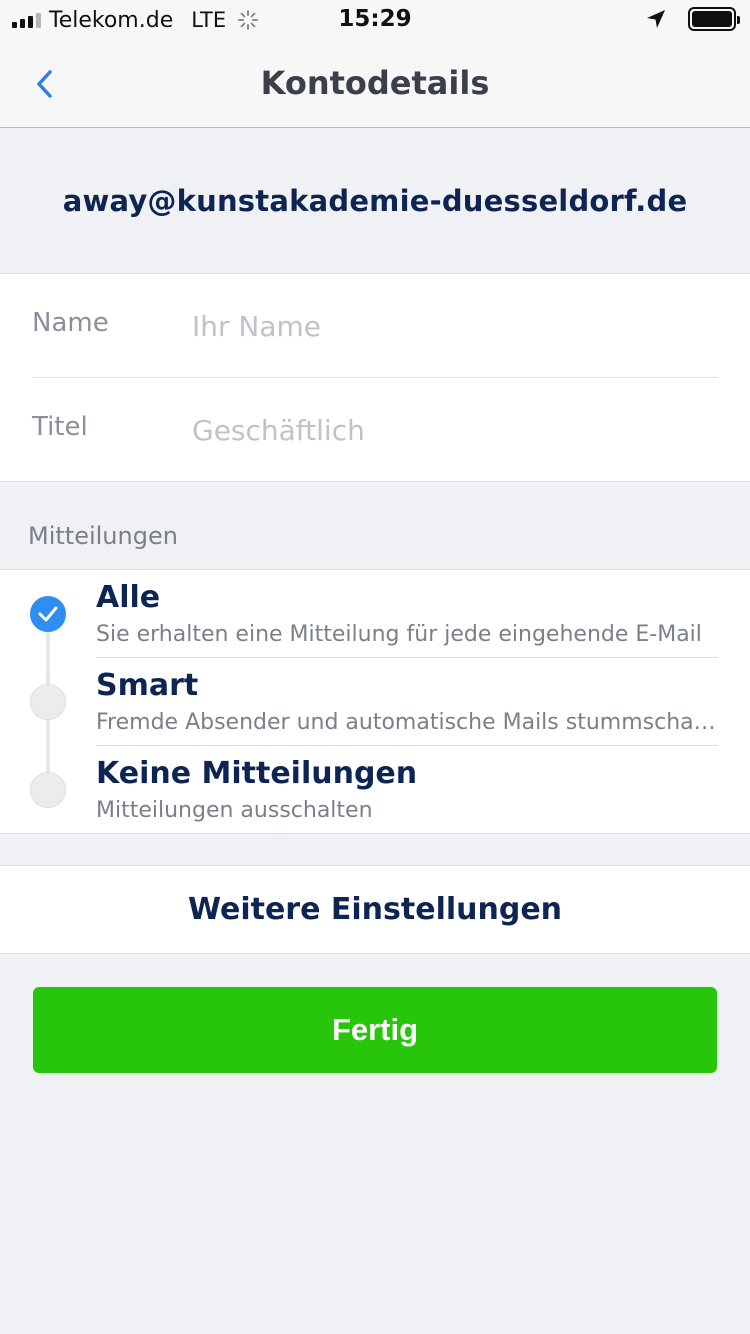  Describe the element at coordinates (147, 685) in the screenshot. I see `option-title: Smart` at that location.